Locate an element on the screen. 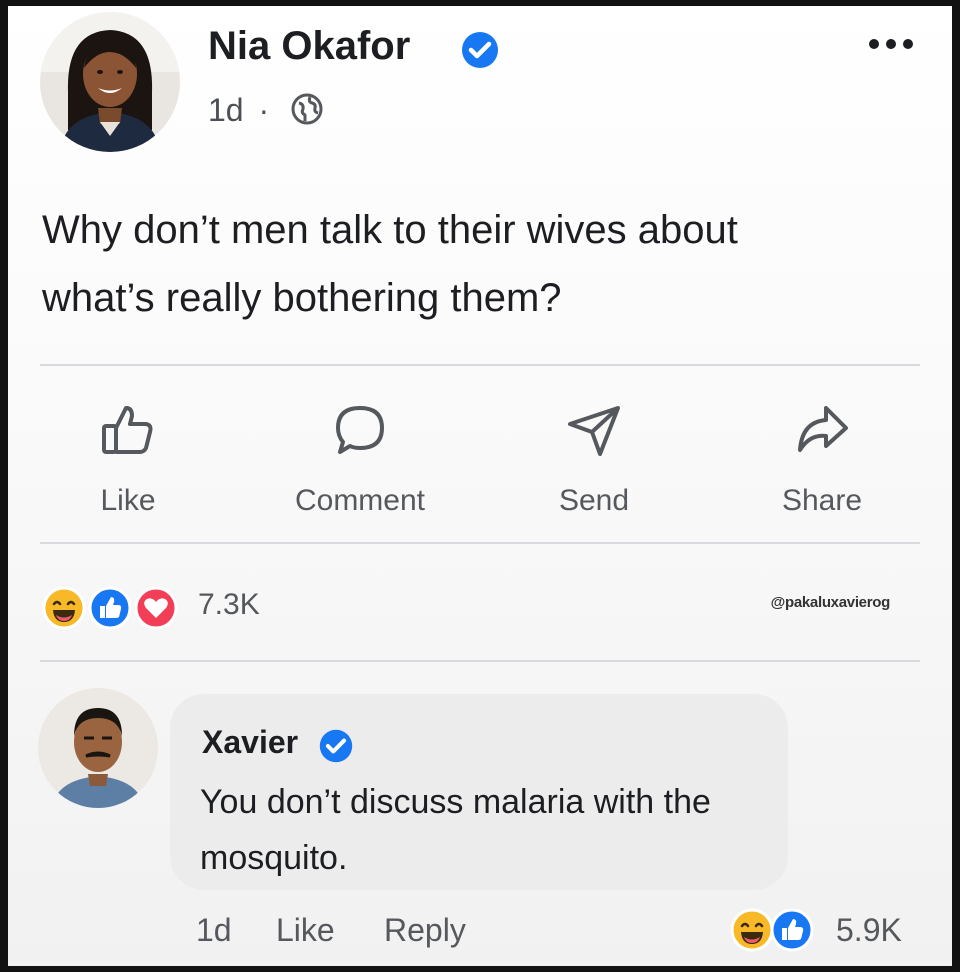 The image size is (960, 972). watermark: @pakaluxavierog is located at coordinates (830, 602).